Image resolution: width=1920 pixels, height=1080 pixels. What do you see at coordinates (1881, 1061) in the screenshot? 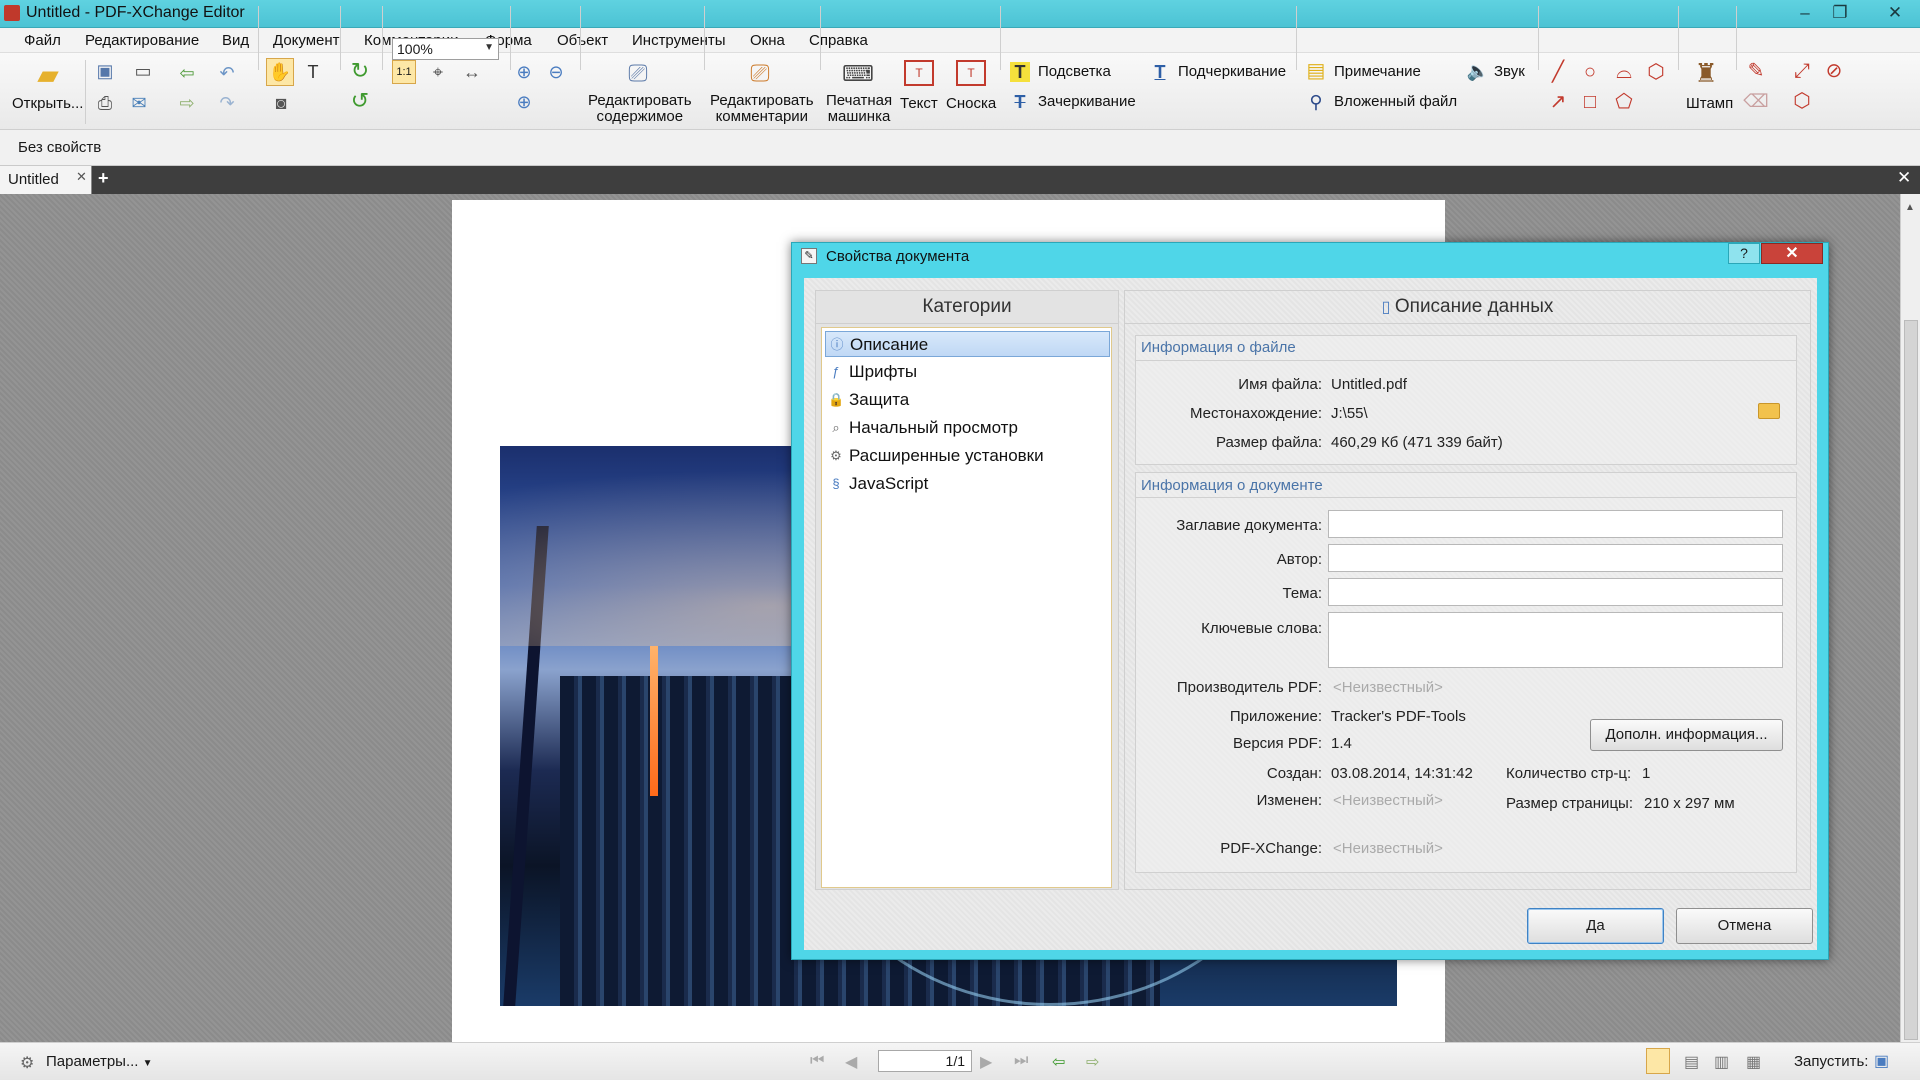
I see `launch-app-icon: ▣` at bounding box center [1881, 1061].